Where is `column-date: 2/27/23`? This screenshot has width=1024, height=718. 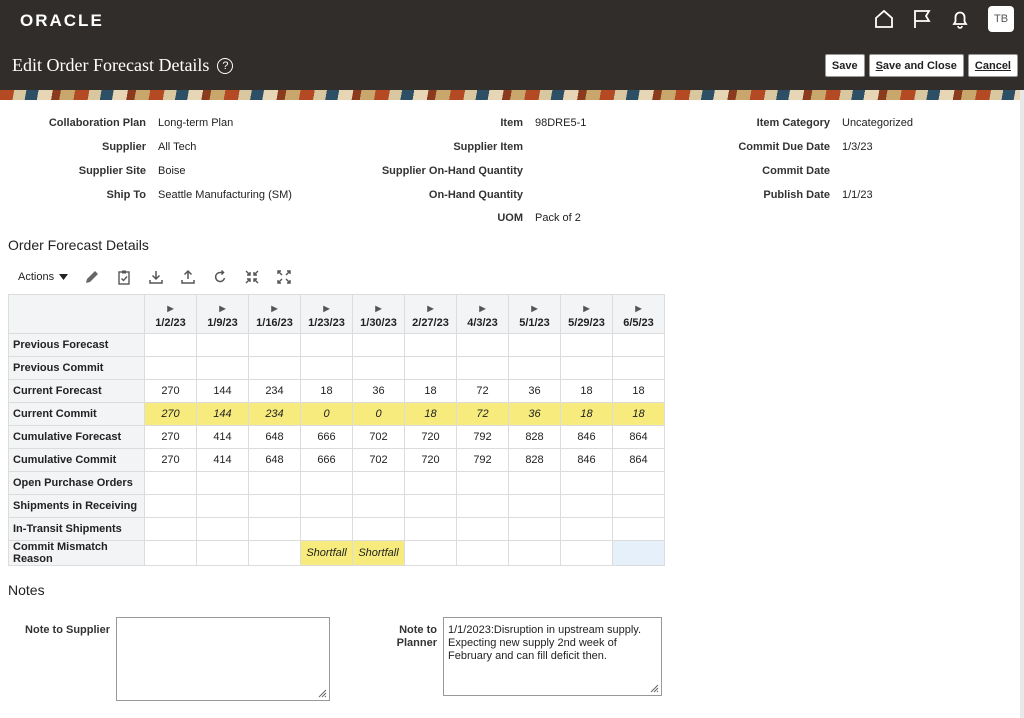 column-date: 2/27/23 is located at coordinates (430, 323).